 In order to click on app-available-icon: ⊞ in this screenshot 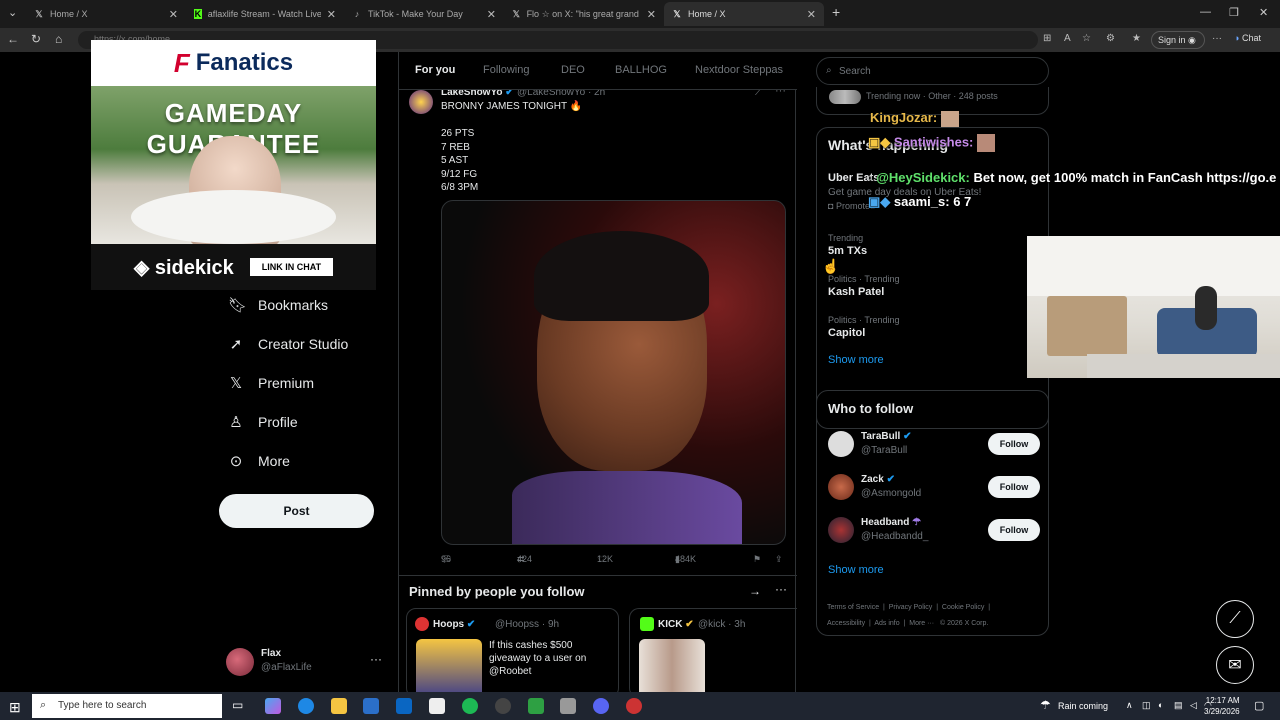, I will do `click(1047, 38)`.